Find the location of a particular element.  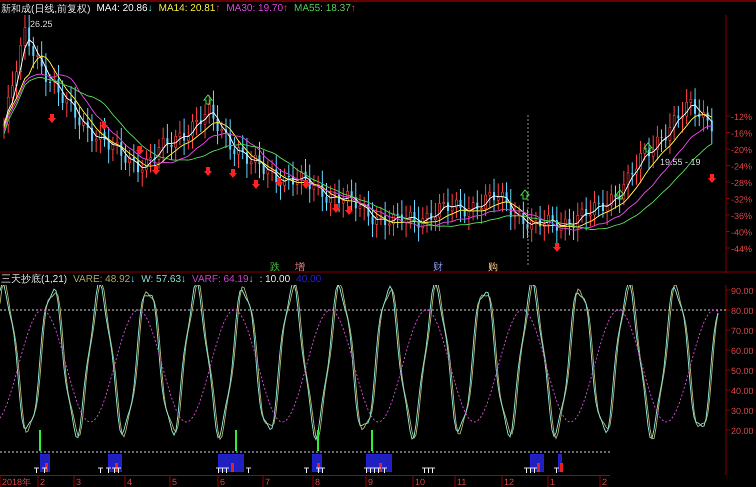

axis-label: 90.00 is located at coordinates (742, 291).